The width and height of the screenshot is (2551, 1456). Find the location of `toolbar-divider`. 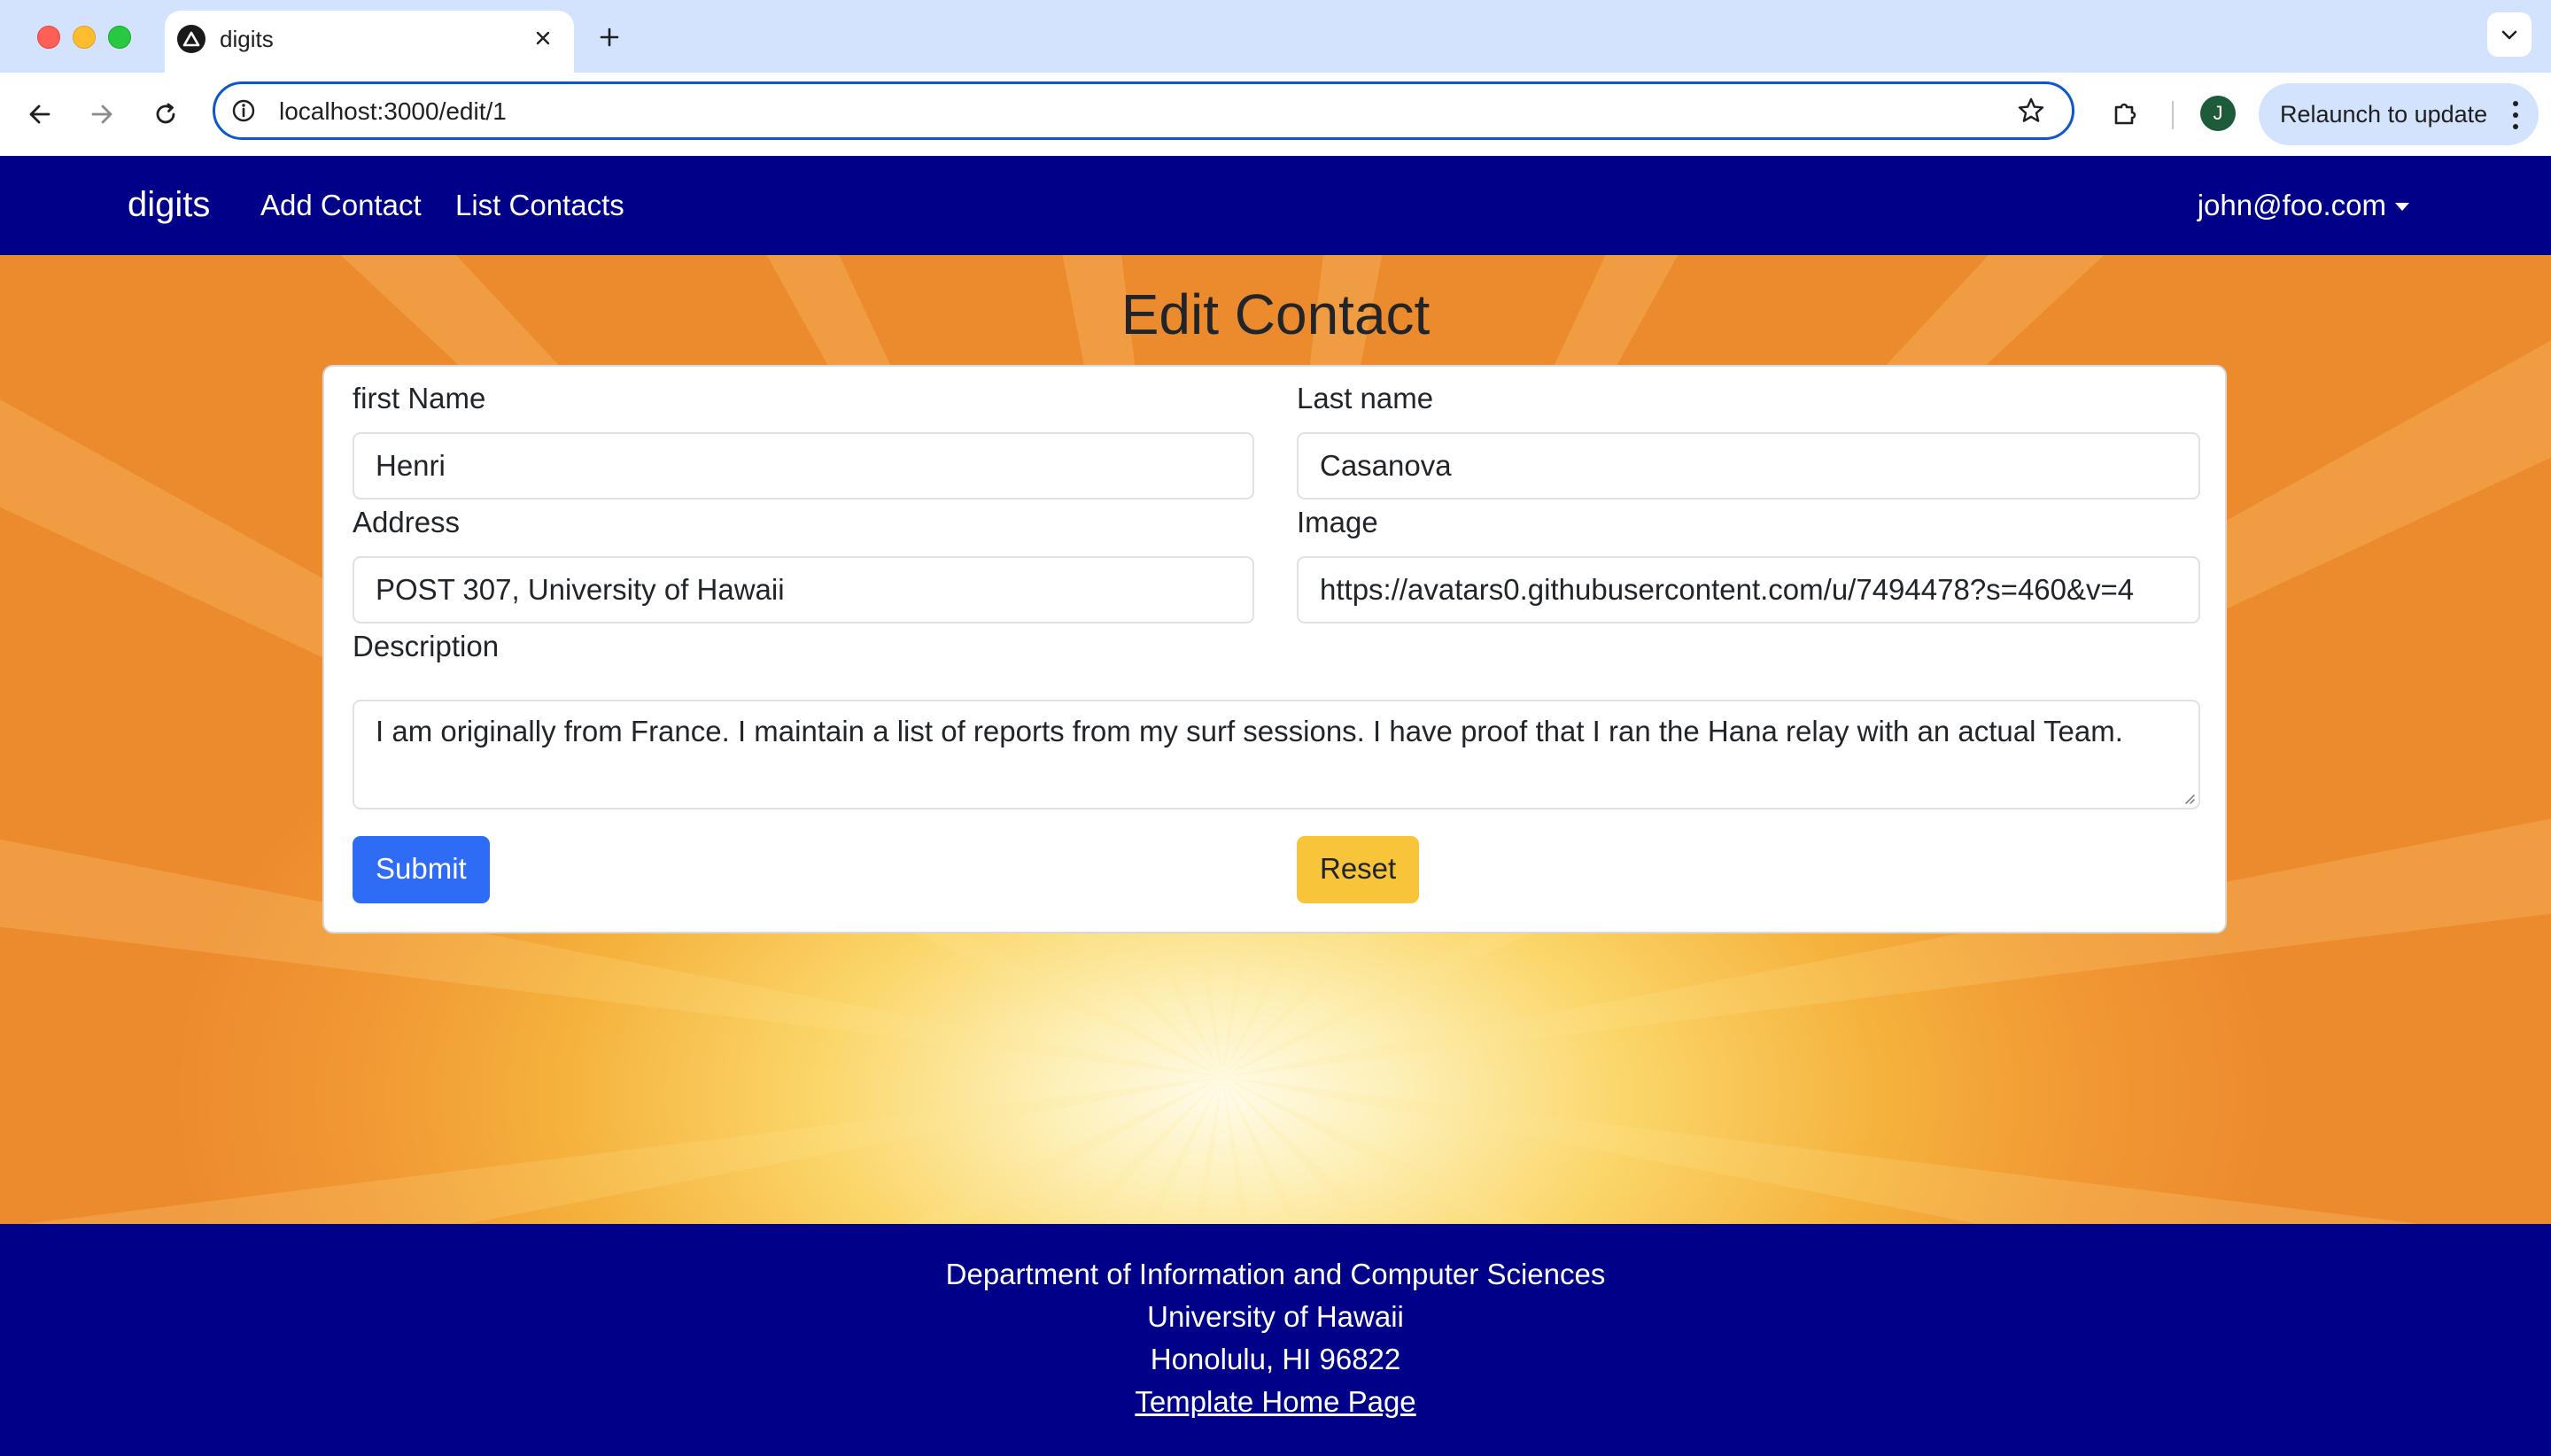

toolbar-divider is located at coordinates (2173, 115).